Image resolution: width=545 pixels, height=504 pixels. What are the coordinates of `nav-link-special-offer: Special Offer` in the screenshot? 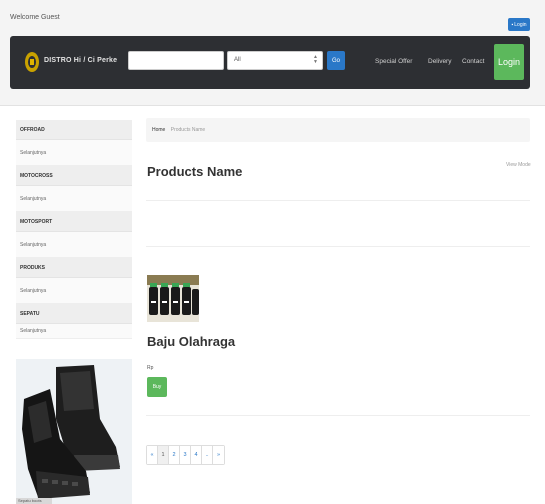 It's located at (393, 61).